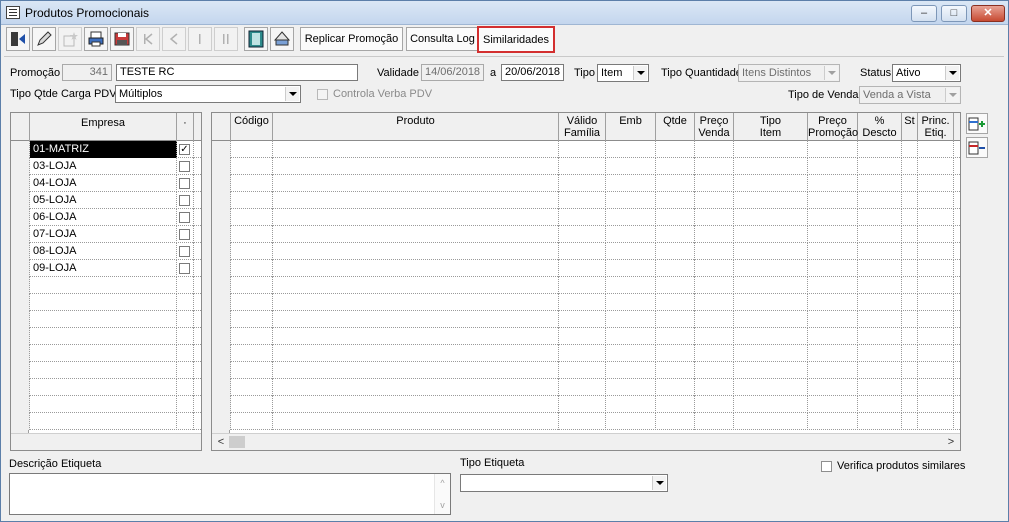 This screenshot has height=522, width=1009. I want to click on produtos-column-header: Válido Família, so click(582, 127).